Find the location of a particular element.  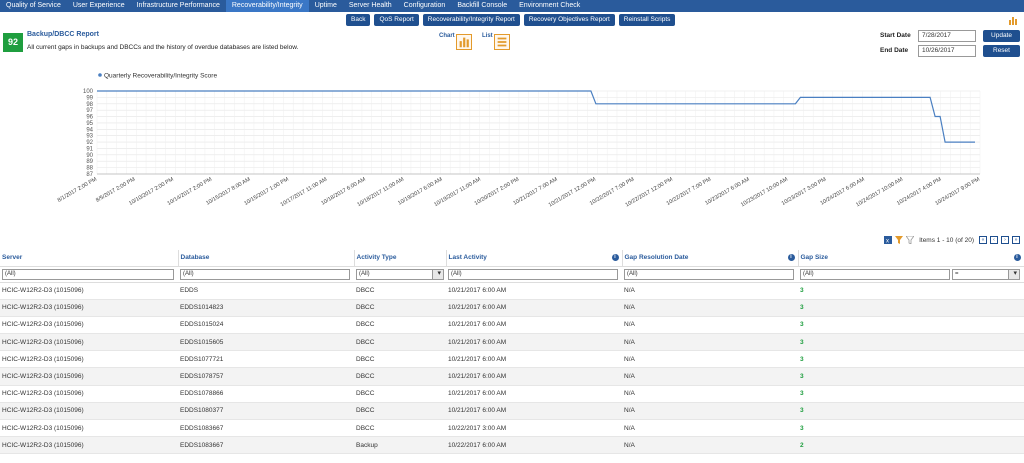

pager-next-button: › is located at coordinates (1005, 240).